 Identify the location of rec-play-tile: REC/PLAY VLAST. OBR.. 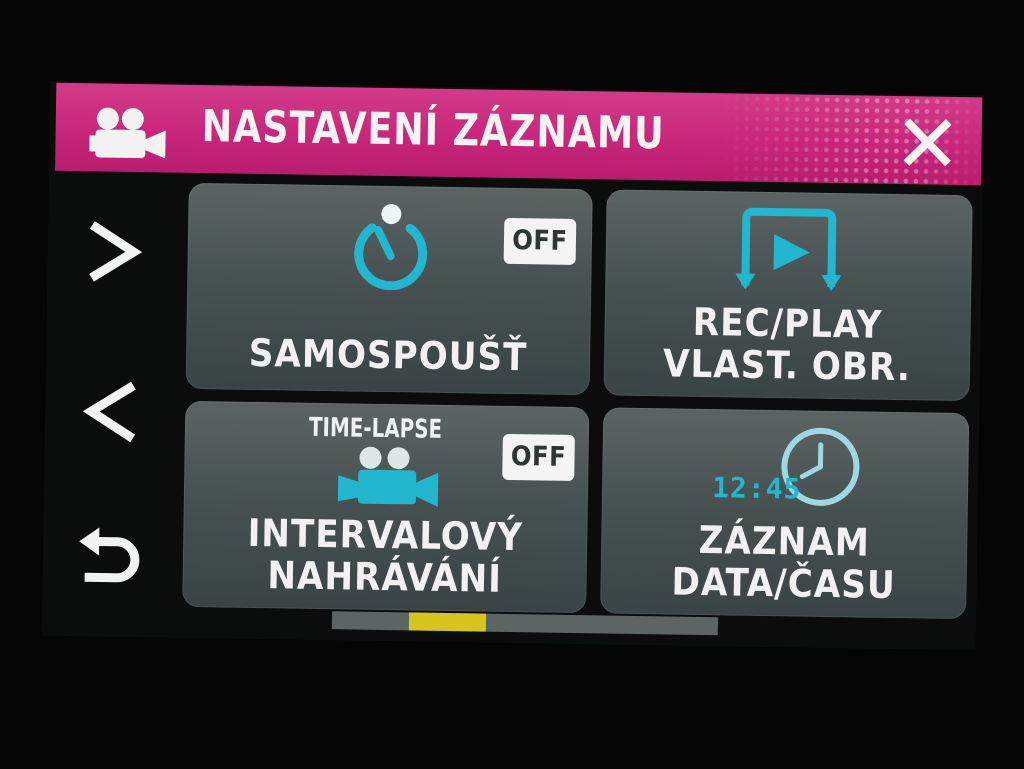
(788, 295).